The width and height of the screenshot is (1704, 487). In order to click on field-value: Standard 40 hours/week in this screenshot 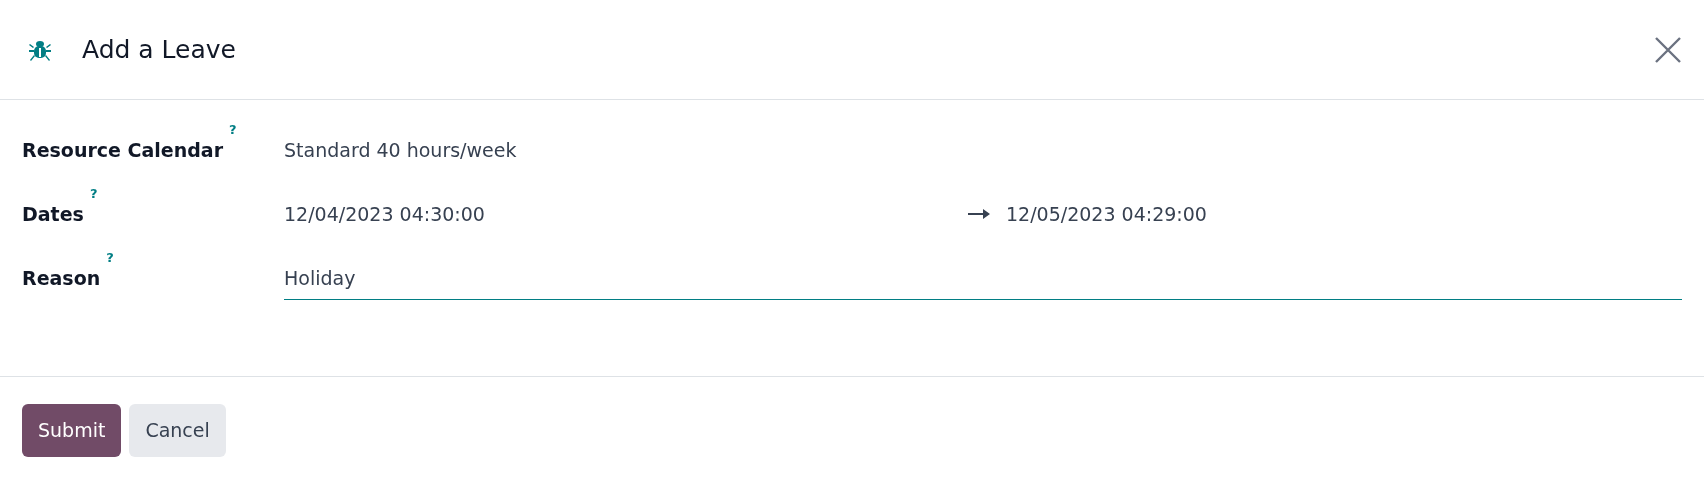, I will do `click(400, 150)`.